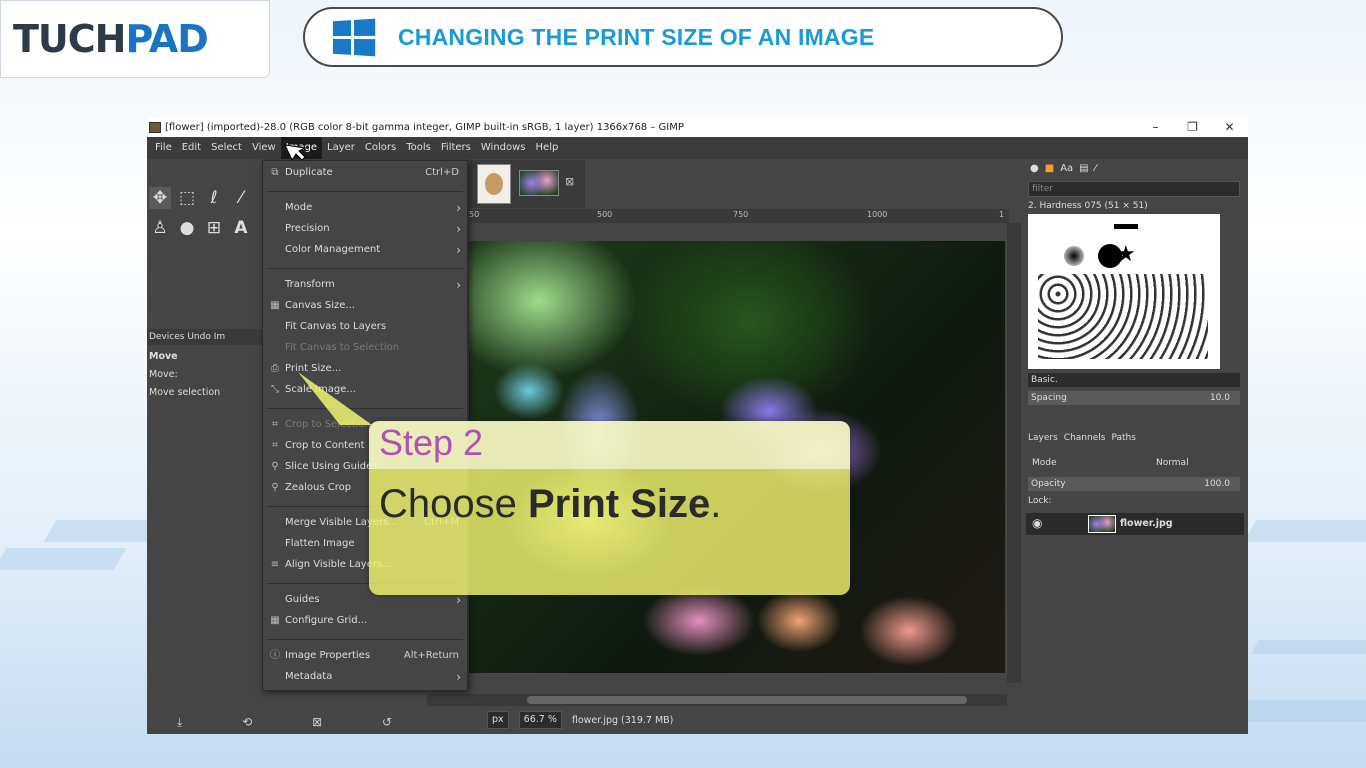  What do you see at coordinates (622, 720) in the screenshot?
I see `file-info: flower.jpg (319.7 MB)` at bounding box center [622, 720].